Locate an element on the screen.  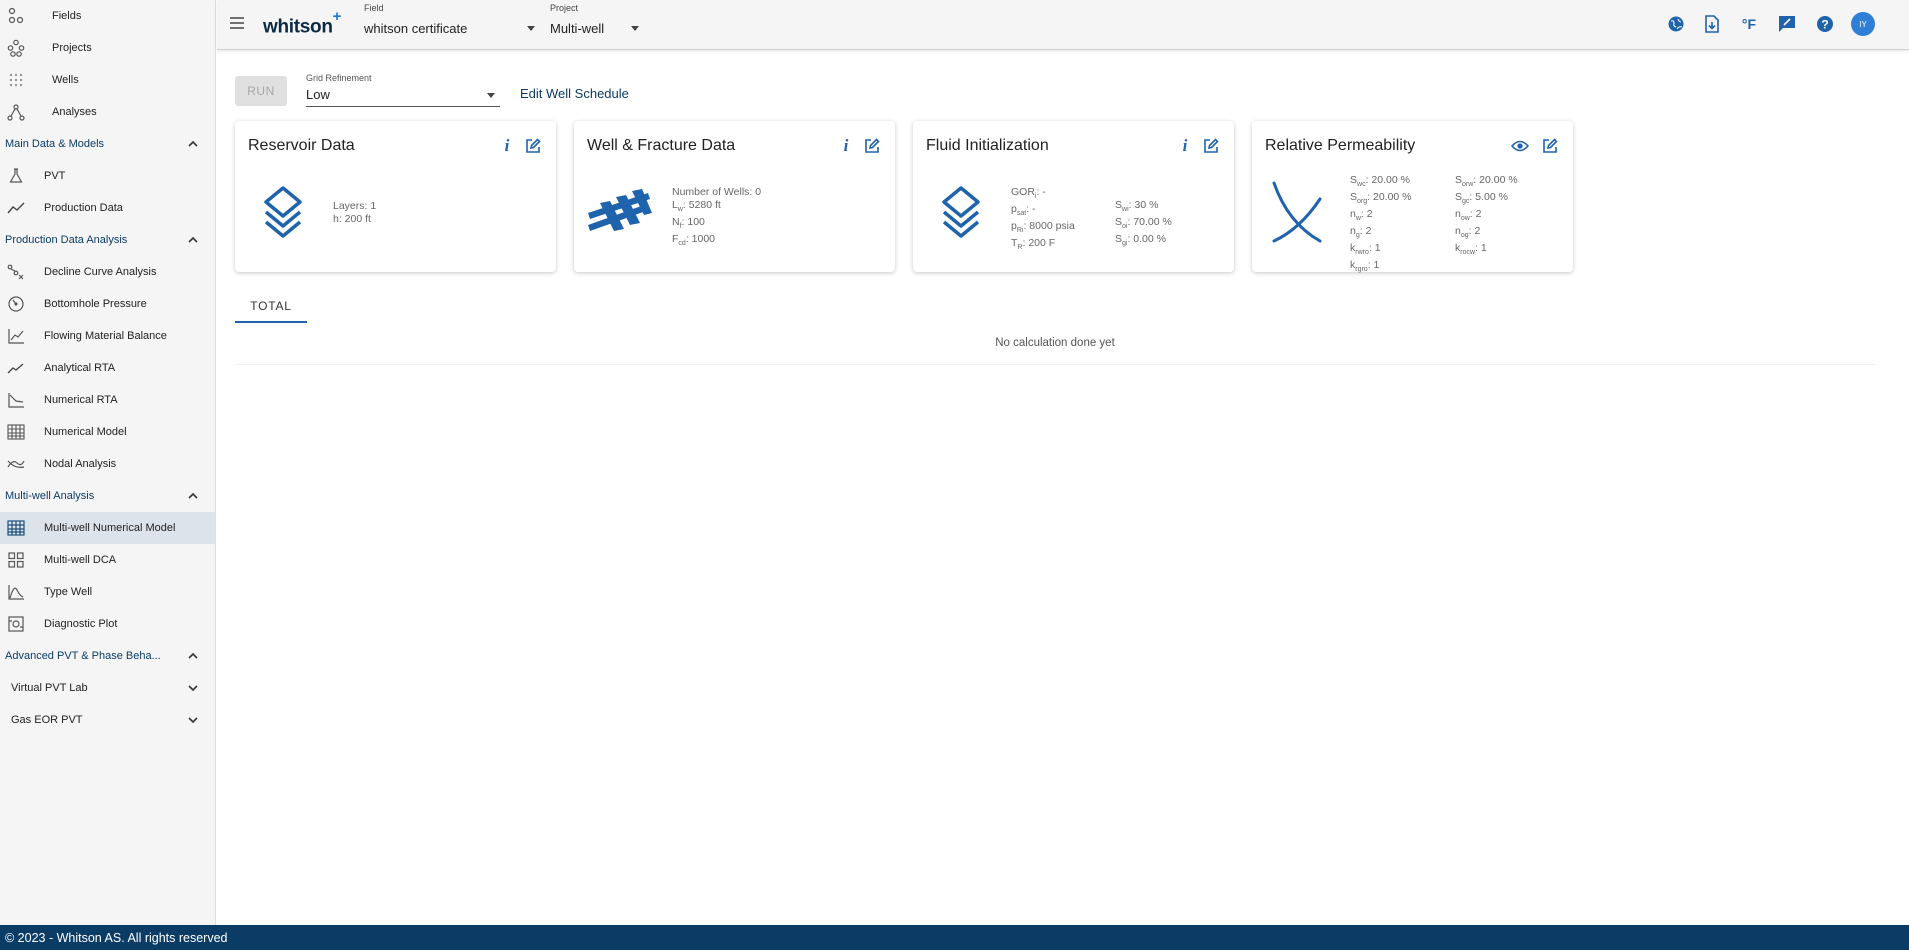
app-logo: whitson+ is located at coordinates (302, 23).